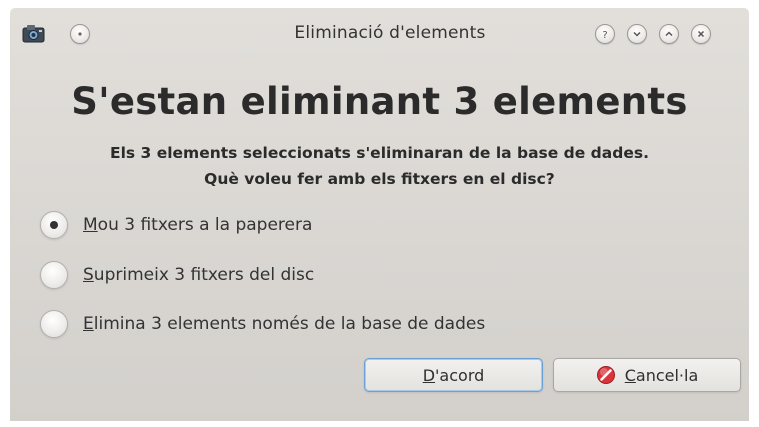  I want to click on help-icon: ?, so click(604, 35).